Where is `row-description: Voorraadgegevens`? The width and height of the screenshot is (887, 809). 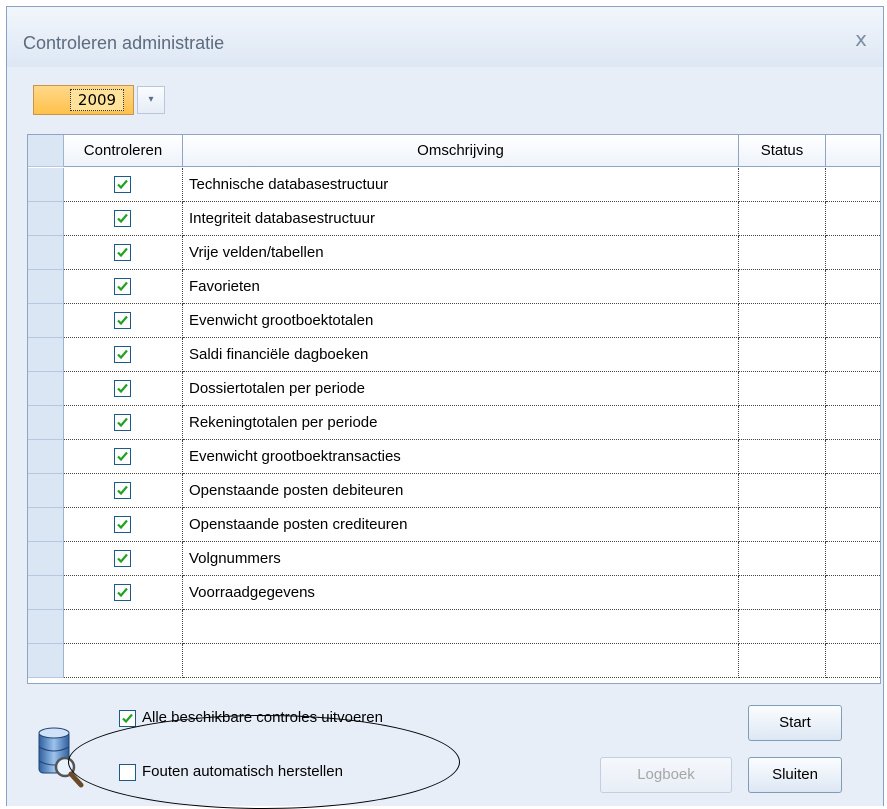
row-description: Voorraadgegevens is located at coordinates (252, 592).